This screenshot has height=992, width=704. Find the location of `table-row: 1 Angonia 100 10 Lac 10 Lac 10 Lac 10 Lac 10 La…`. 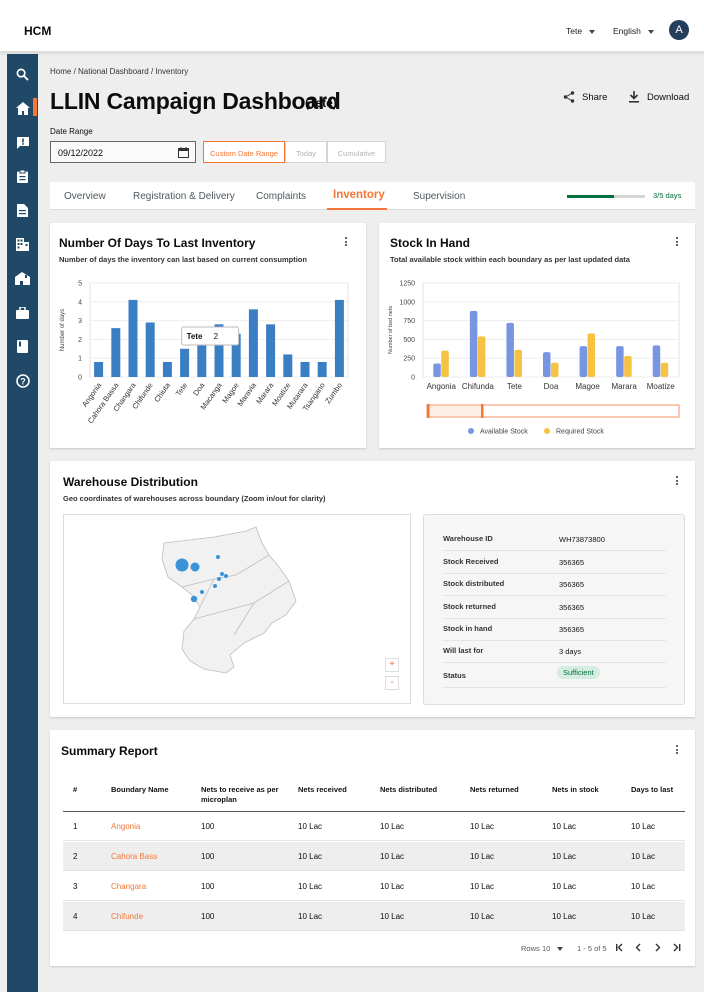

table-row: 1 Angonia 100 10 Lac 10 Lac 10 Lac 10 Lac 10 La… is located at coordinates (374, 826).